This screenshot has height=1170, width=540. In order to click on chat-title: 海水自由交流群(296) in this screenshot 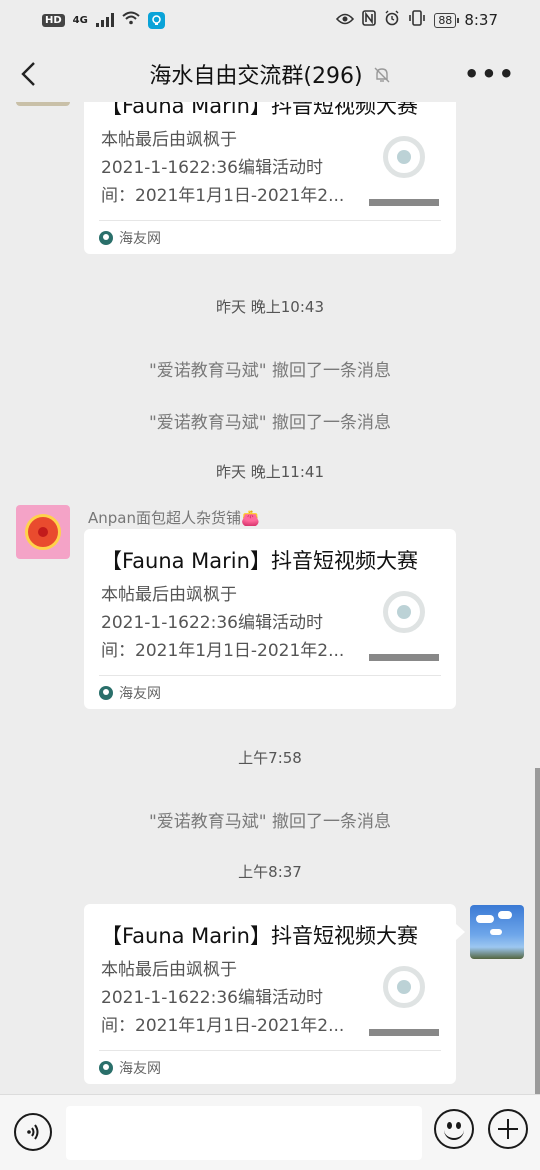, I will do `click(269, 74)`.